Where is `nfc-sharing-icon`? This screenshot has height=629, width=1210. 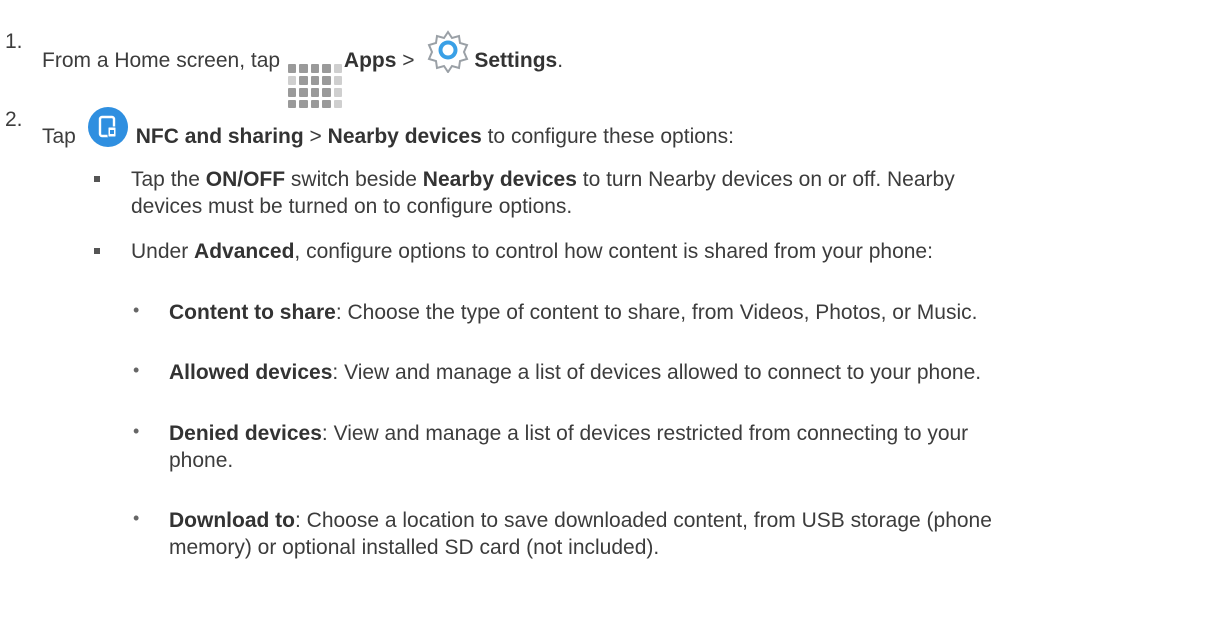 nfc-sharing-icon is located at coordinates (107, 127).